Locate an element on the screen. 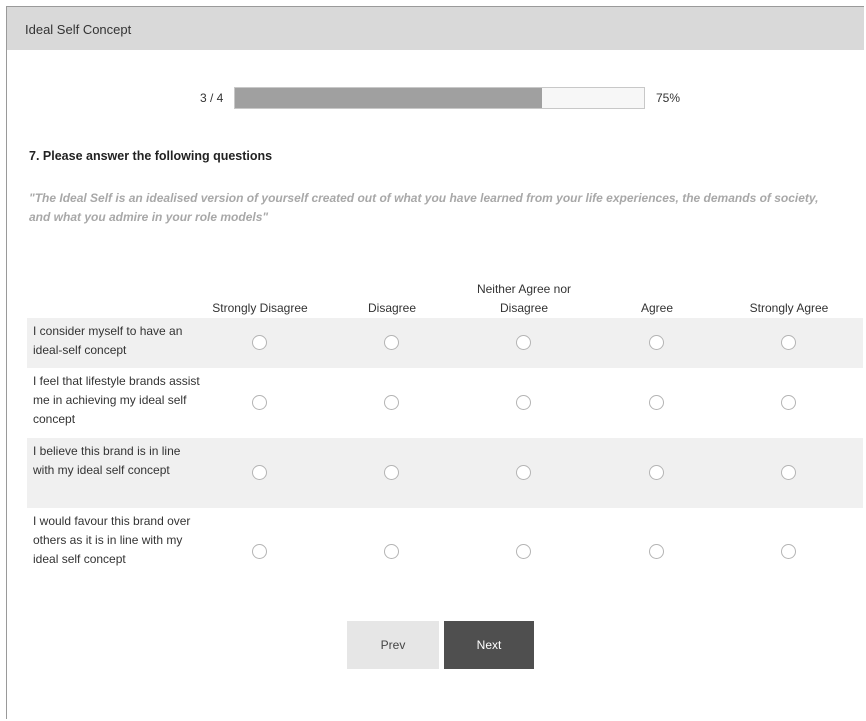 The height and width of the screenshot is (721, 866). page-header: Ideal Self Concept is located at coordinates (435, 28).